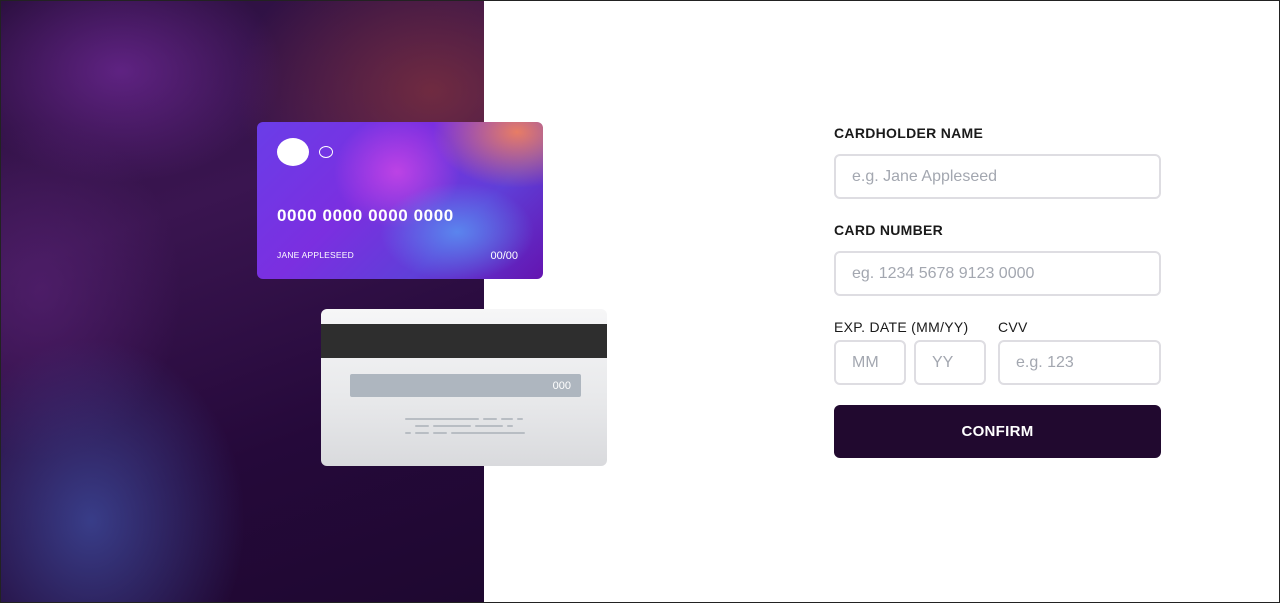 The image size is (1280, 603). I want to click on card-cvc-display: 000, so click(561, 386).